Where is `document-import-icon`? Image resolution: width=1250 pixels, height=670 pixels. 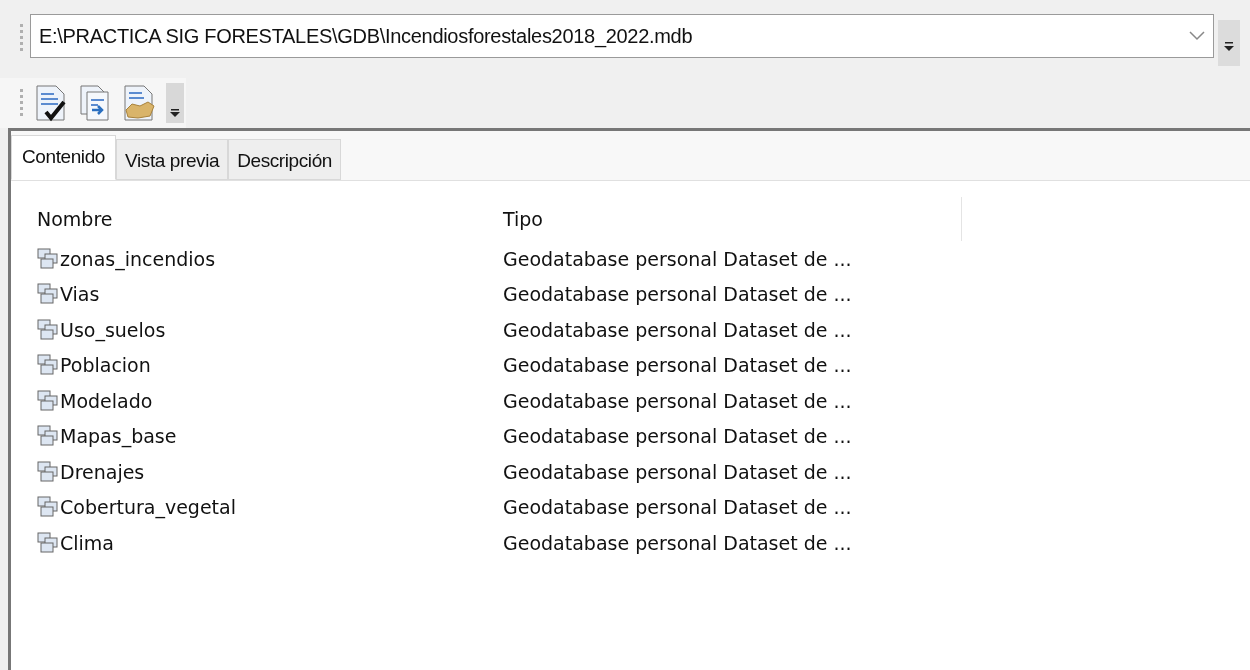 document-import-icon is located at coordinates (95, 103).